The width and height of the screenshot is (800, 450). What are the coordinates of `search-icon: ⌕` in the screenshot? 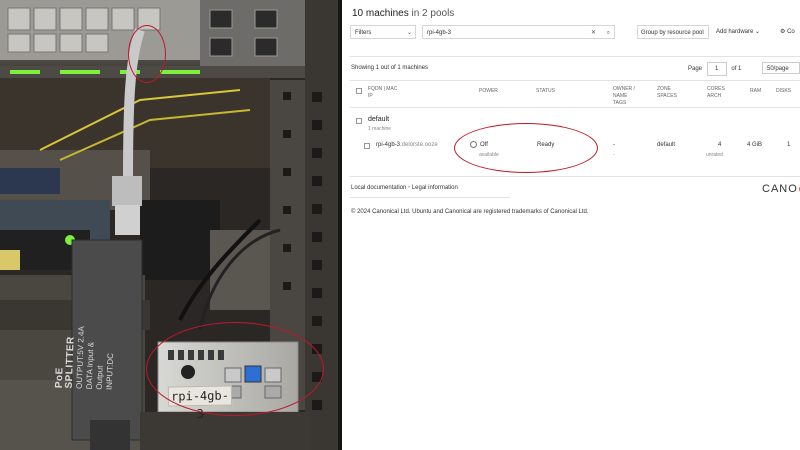 It's located at (608, 33).